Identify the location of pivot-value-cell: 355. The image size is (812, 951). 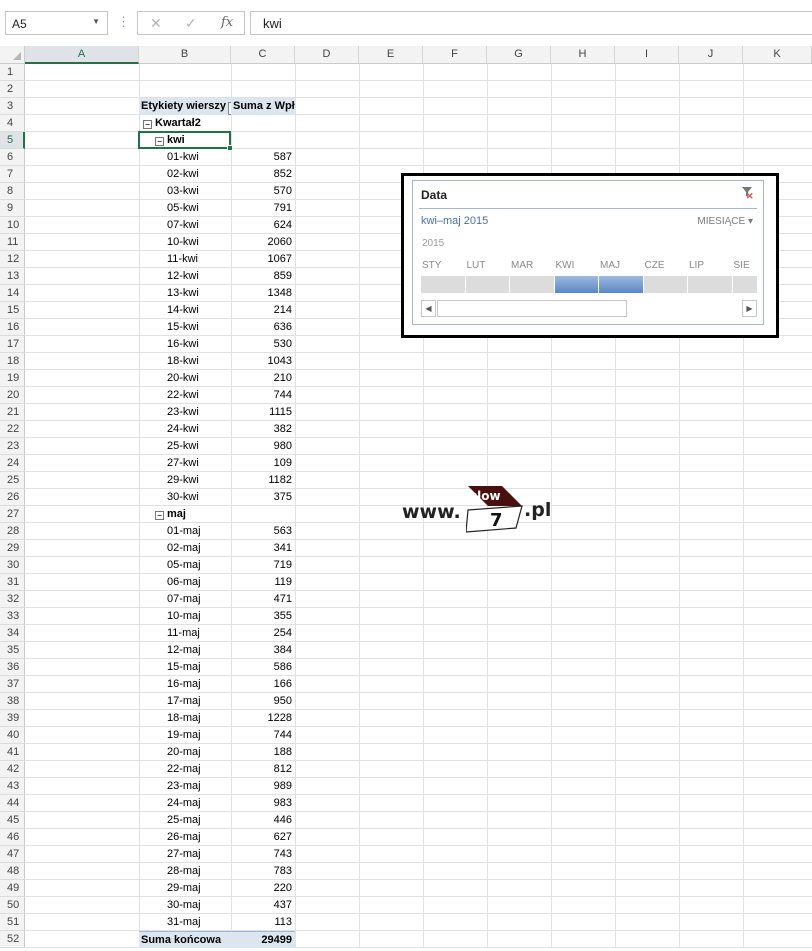
(263, 616).